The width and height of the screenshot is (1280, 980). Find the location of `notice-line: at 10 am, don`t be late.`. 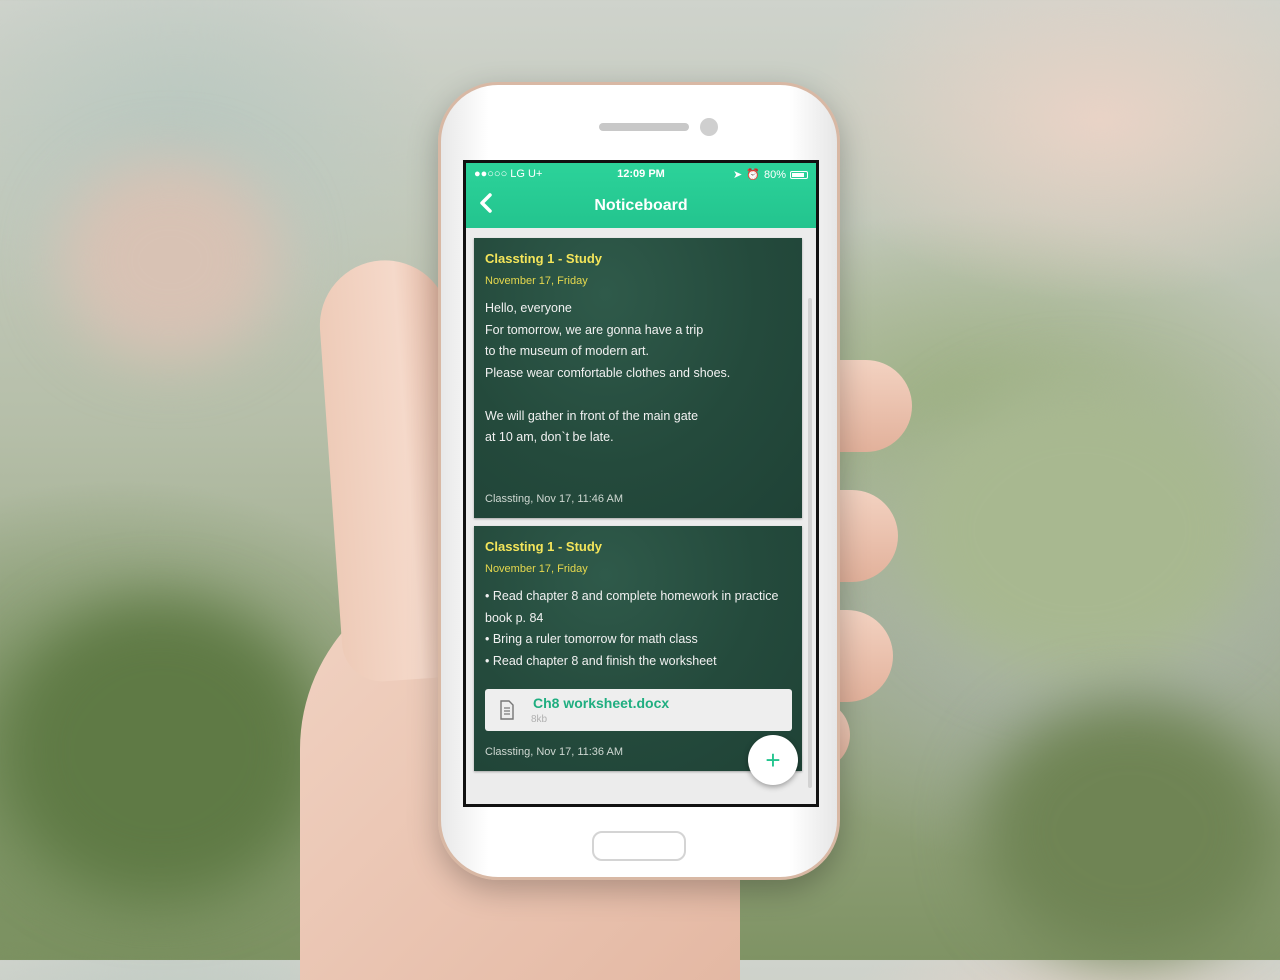

notice-line: at 10 am, don`t be late. is located at coordinates (549, 437).